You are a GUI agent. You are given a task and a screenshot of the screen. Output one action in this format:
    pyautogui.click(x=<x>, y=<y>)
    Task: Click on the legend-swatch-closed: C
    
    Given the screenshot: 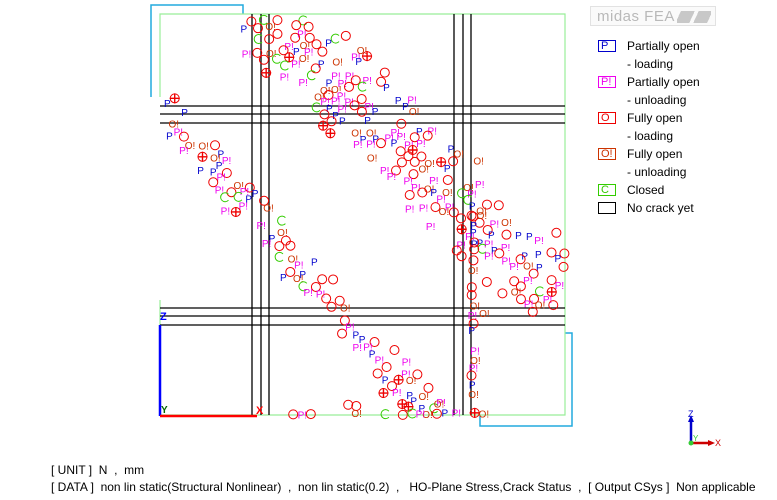 What is the action you would take?
    pyautogui.click(x=607, y=190)
    